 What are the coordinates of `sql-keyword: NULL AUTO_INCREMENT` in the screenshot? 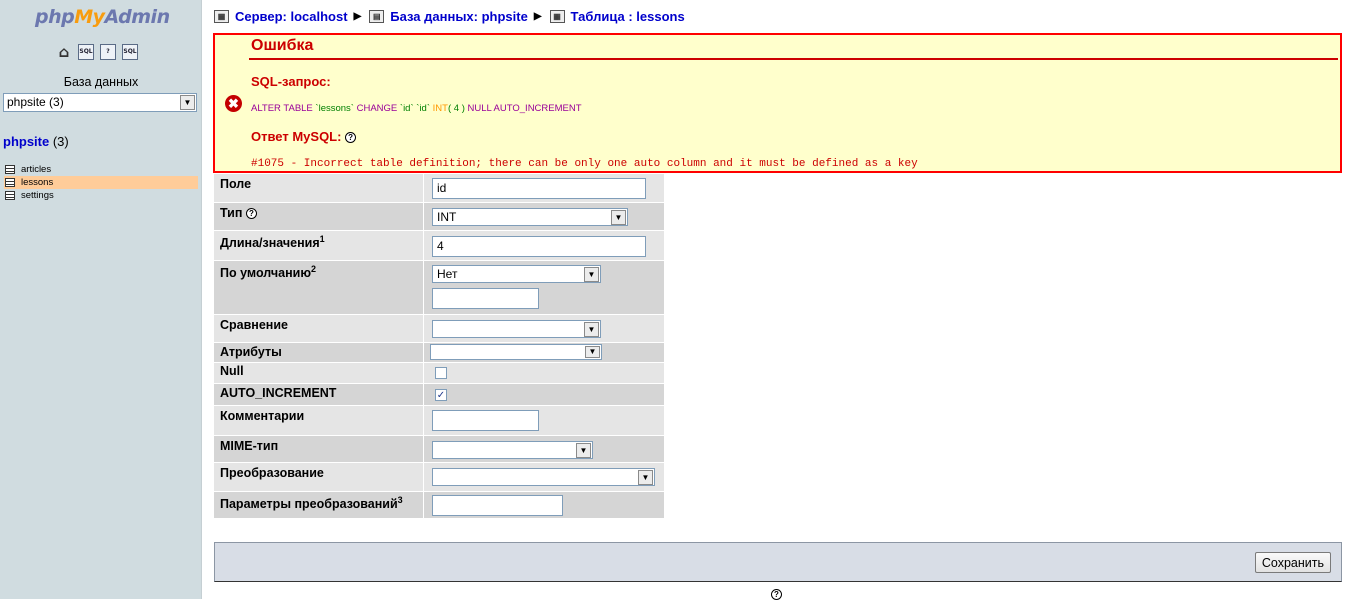 It's located at (523, 108).